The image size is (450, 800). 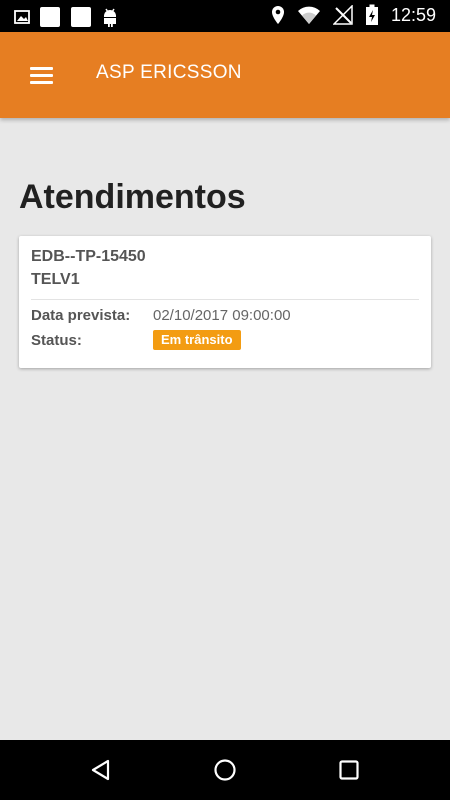 What do you see at coordinates (371, 14) in the screenshot?
I see `battery-charging-icon` at bounding box center [371, 14].